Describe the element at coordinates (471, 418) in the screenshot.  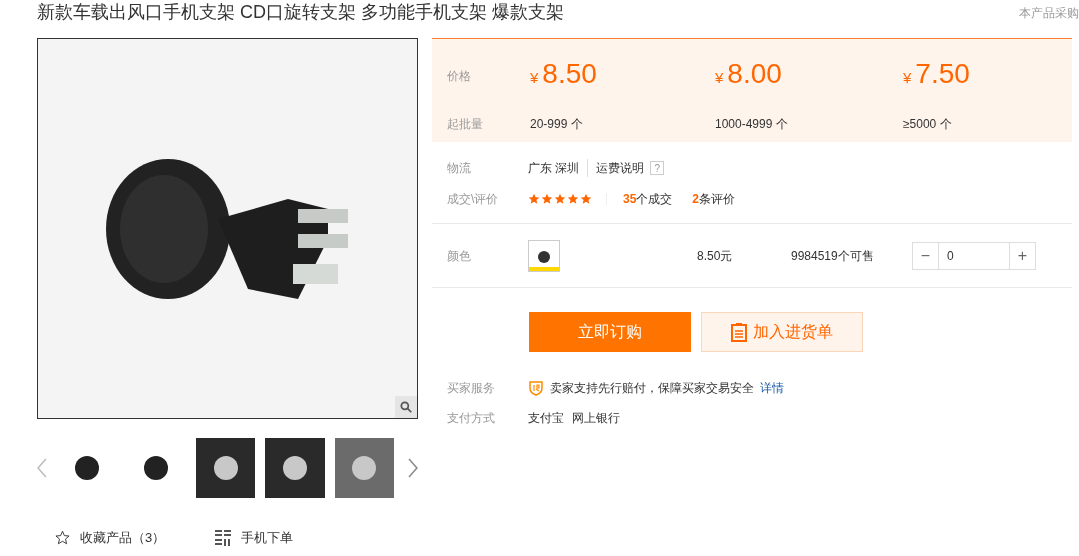
I see `payment-label: 支付方式` at that location.